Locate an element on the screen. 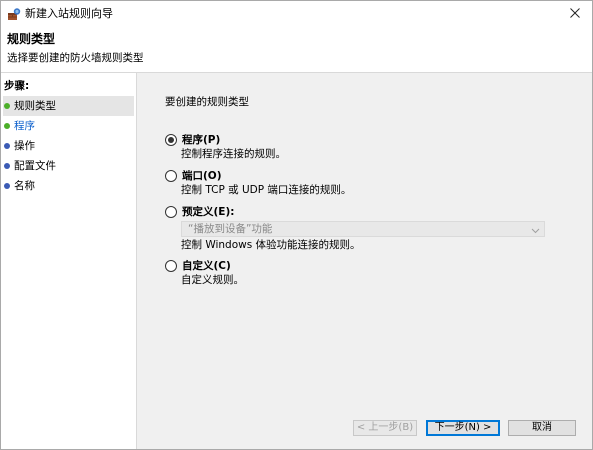 Image resolution: width=593 pixels, height=450 pixels. custom-label: 自定义(C) is located at coordinates (206, 266).